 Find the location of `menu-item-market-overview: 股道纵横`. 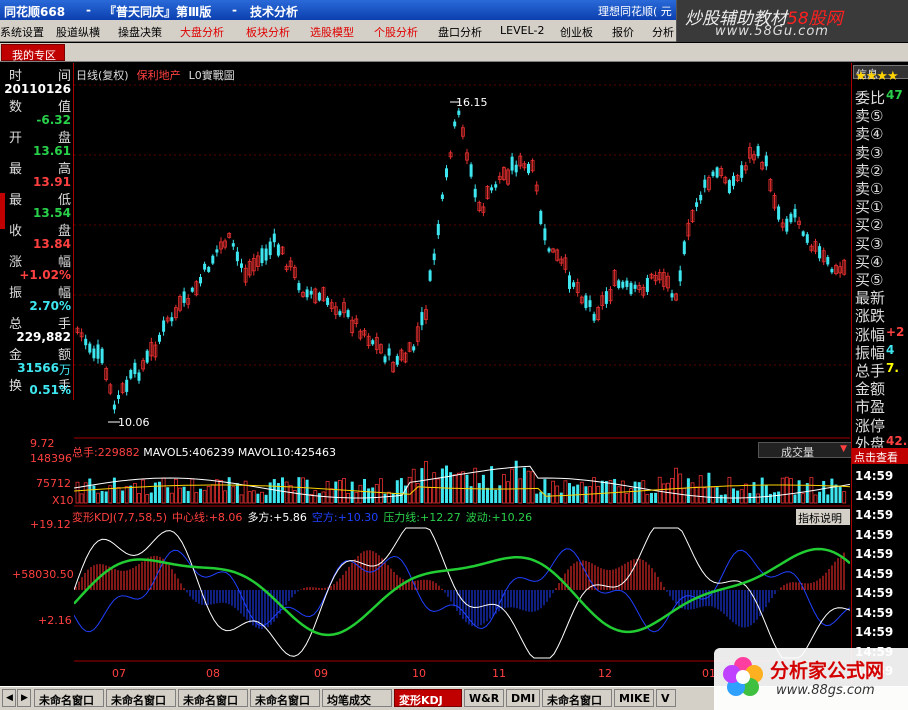

menu-item-market-overview: 股道纵横 is located at coordinates (78, 32).